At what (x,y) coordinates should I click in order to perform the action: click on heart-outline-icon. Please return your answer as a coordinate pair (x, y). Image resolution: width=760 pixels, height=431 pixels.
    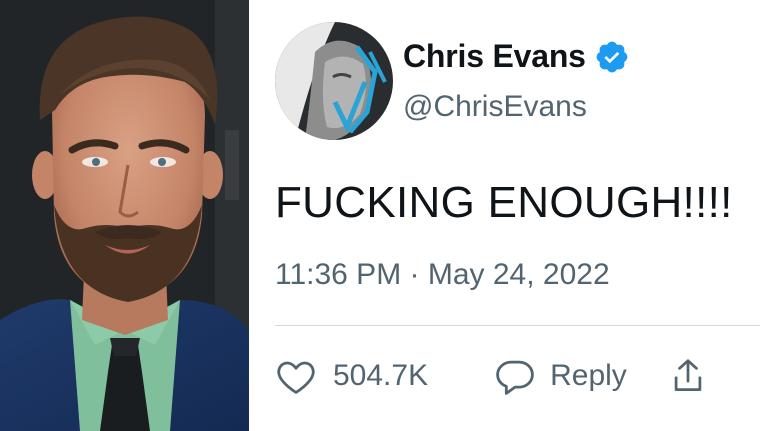
    Looking at the image, I should click on (296, 376).